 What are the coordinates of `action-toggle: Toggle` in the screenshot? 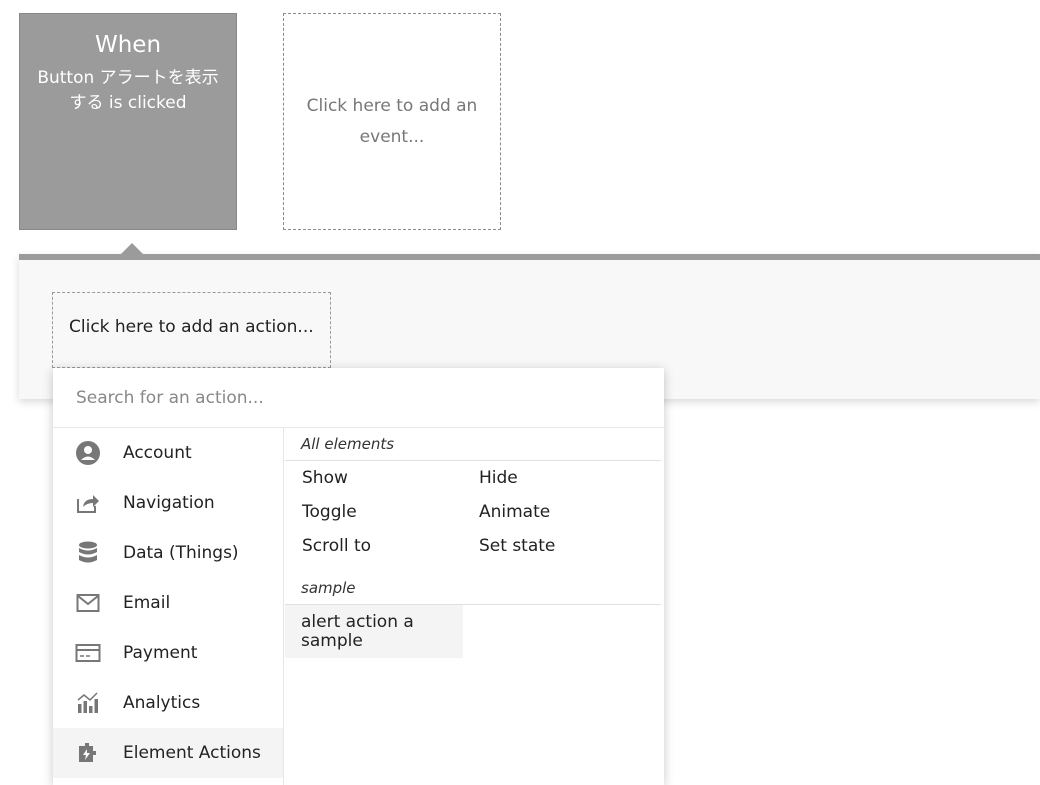 It's located at (329, 512).